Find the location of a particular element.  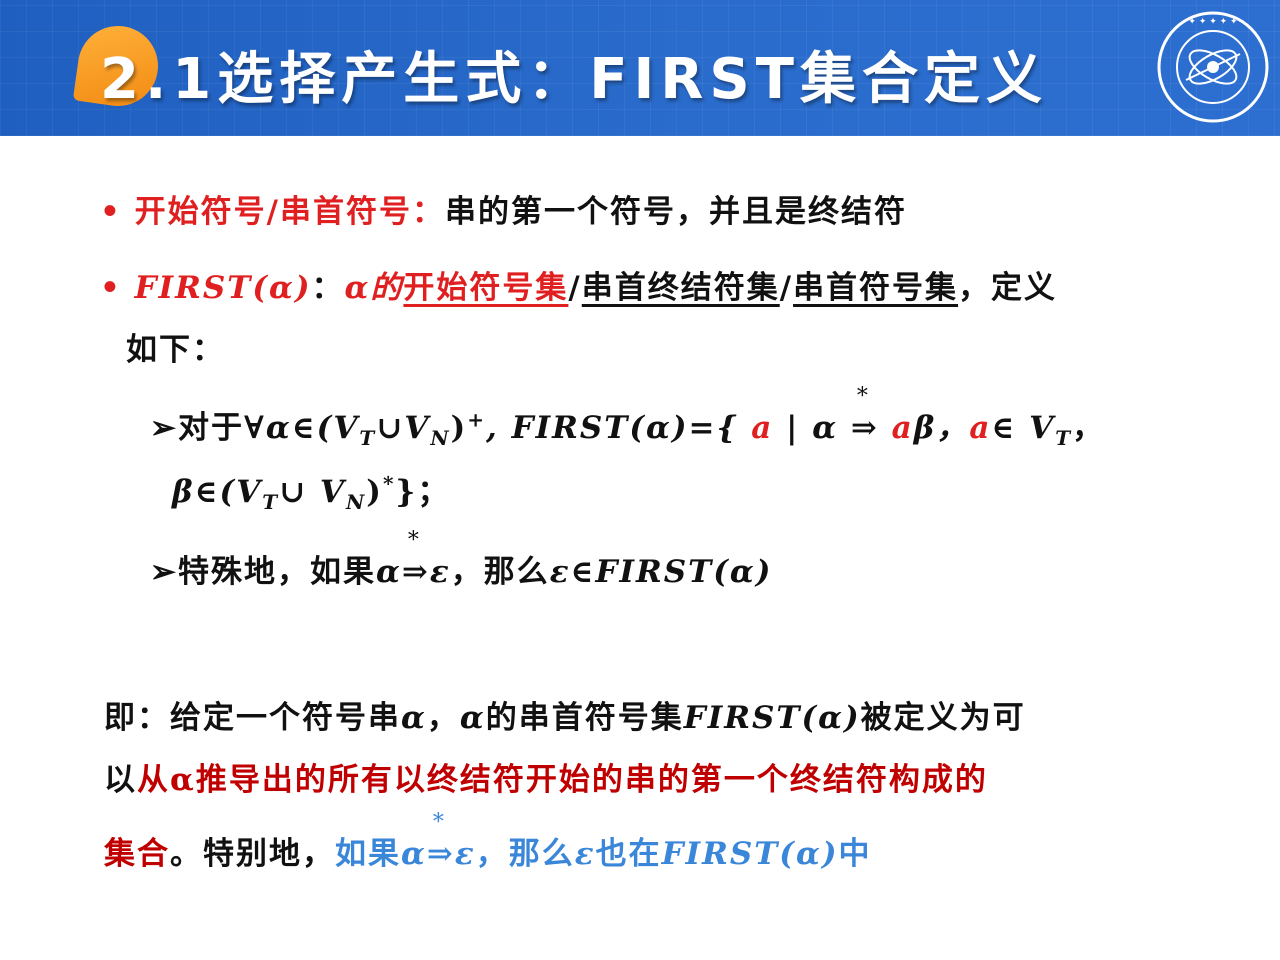

start-symbol-definition: 串的第一个符号，并且是终结符 is located at coordinates (675, 212).